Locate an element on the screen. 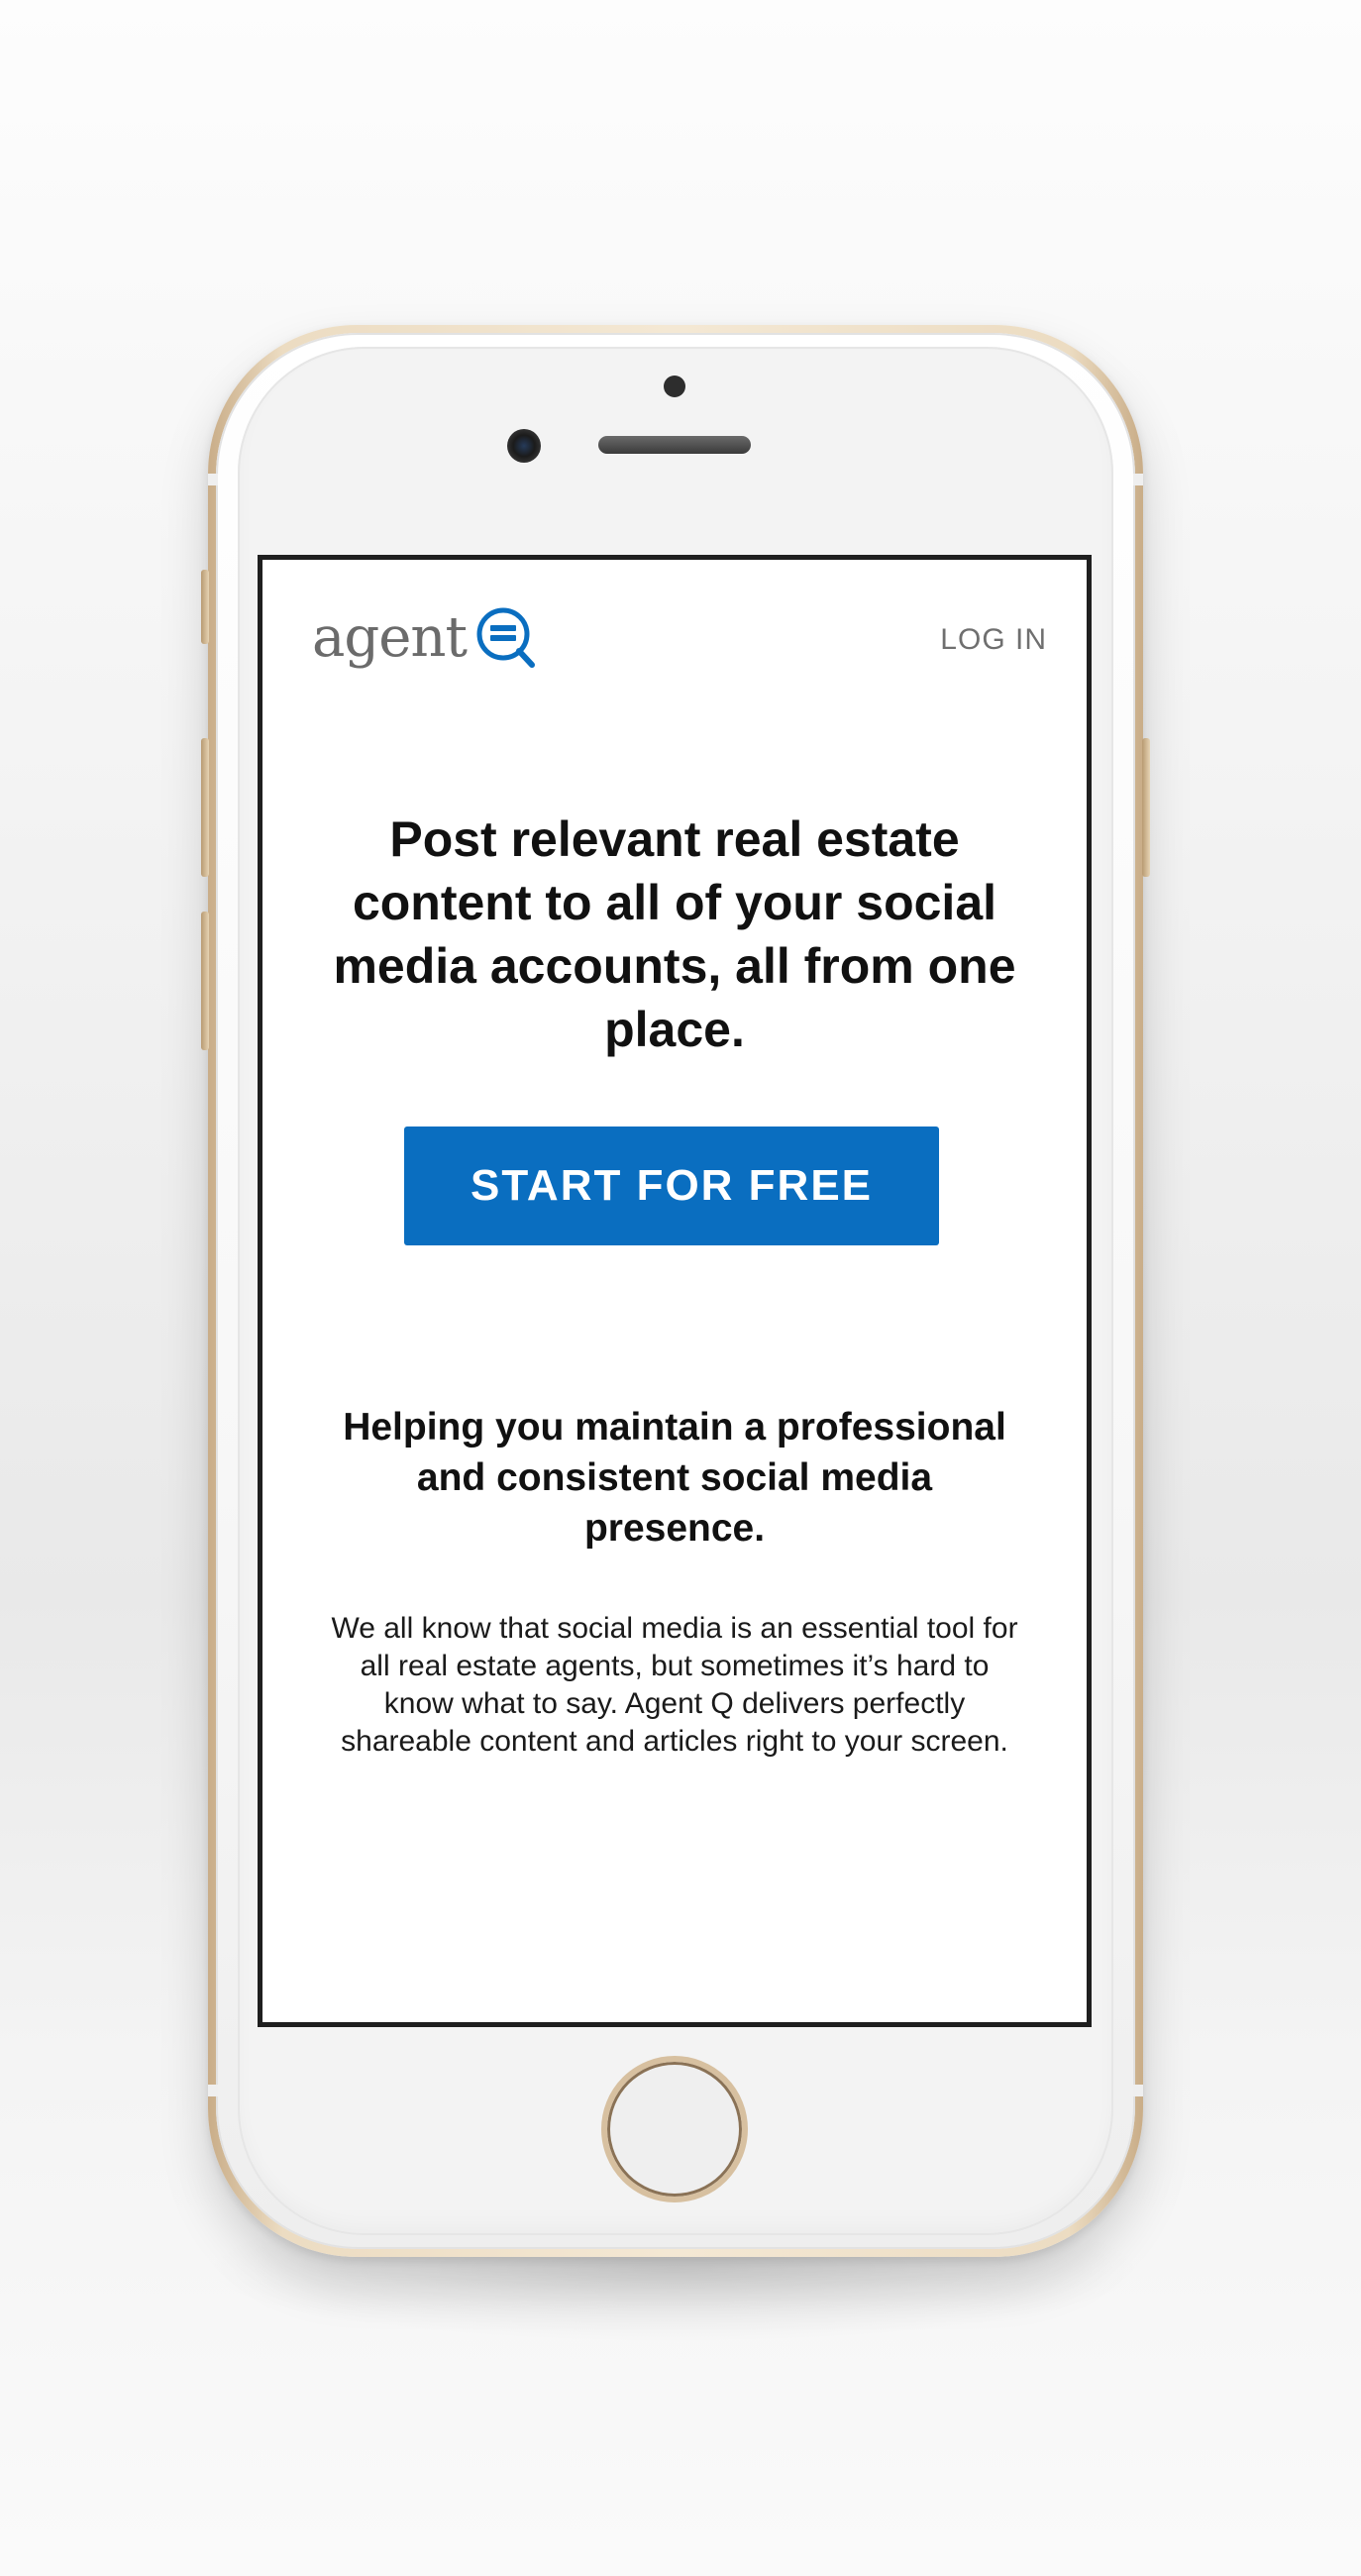 This screenshot has width=1361, height=2576. login-link: LOG IN is located at coordinates (993, 640).